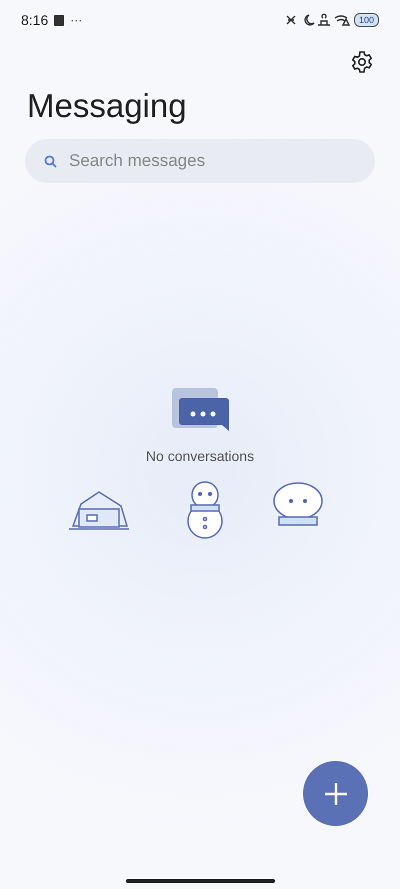  I want to click on search-icon, so click(50, 161).